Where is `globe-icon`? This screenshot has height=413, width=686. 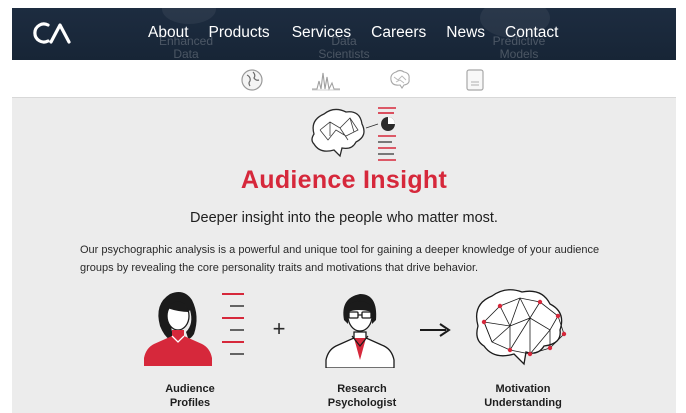
globe-icon is located at coordinates (252, 80).